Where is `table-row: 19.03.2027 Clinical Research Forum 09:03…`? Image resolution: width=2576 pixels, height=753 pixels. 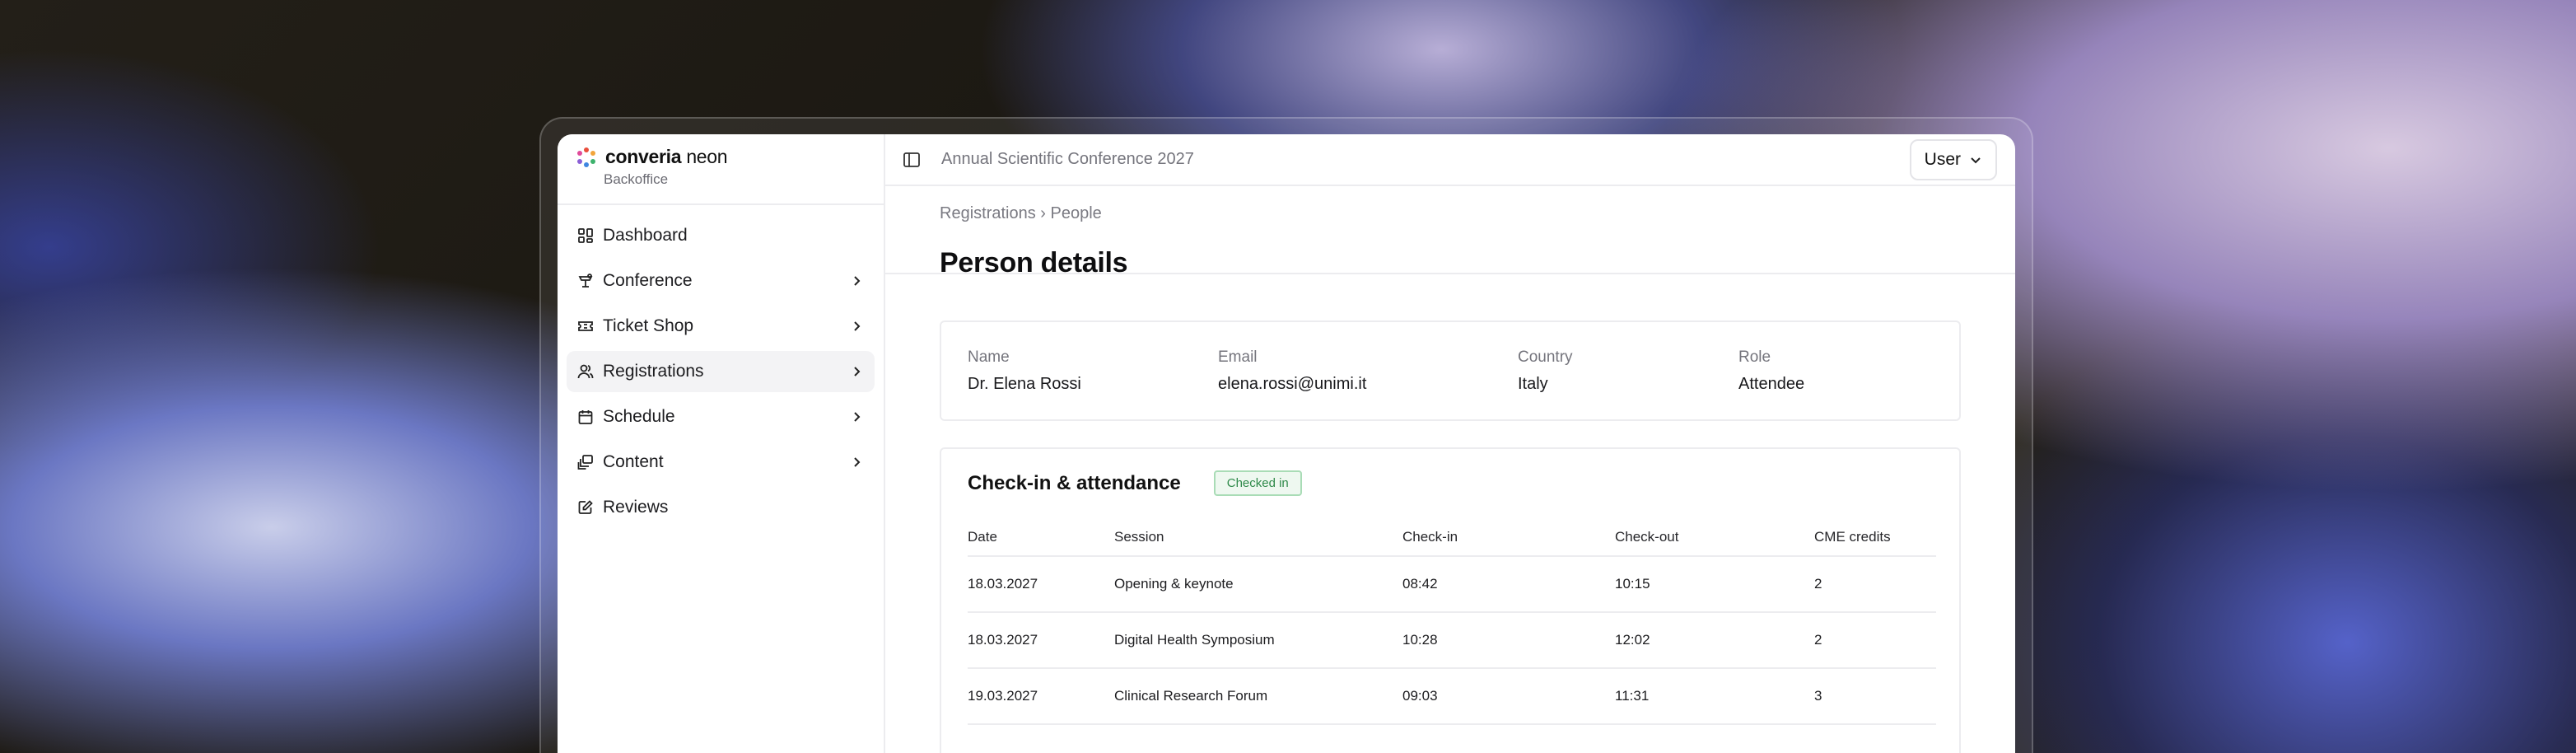 table-row: 19.03.2027 Clinical Research Forum 09:03… is located at coordinates (1452, 696).